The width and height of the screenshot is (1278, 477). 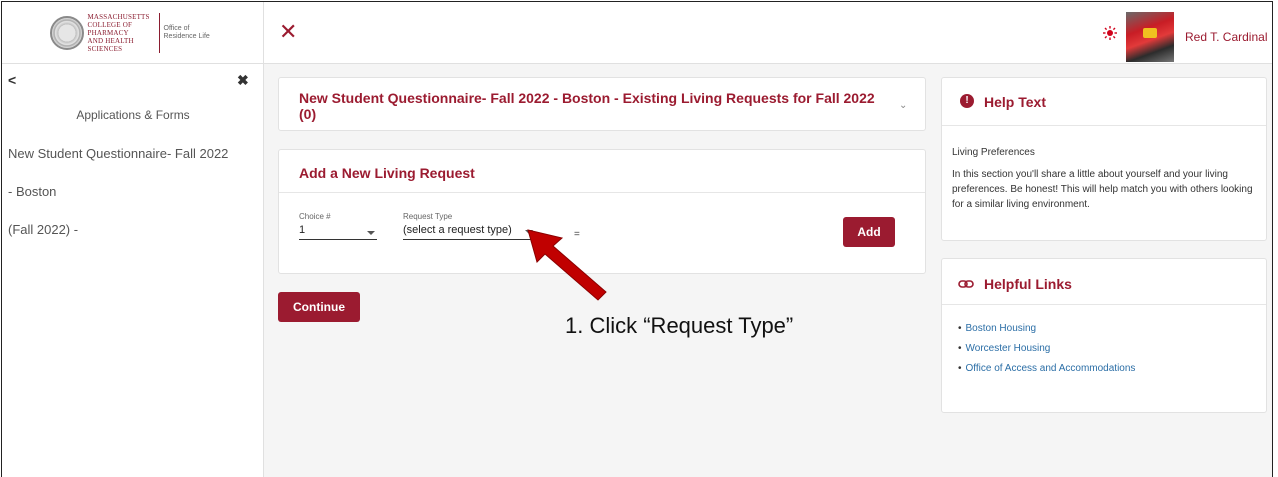 What do you see at coordinates (66, 33) in the screenshot?
I see `college-seal-icon` at bounding box center [66, 33].